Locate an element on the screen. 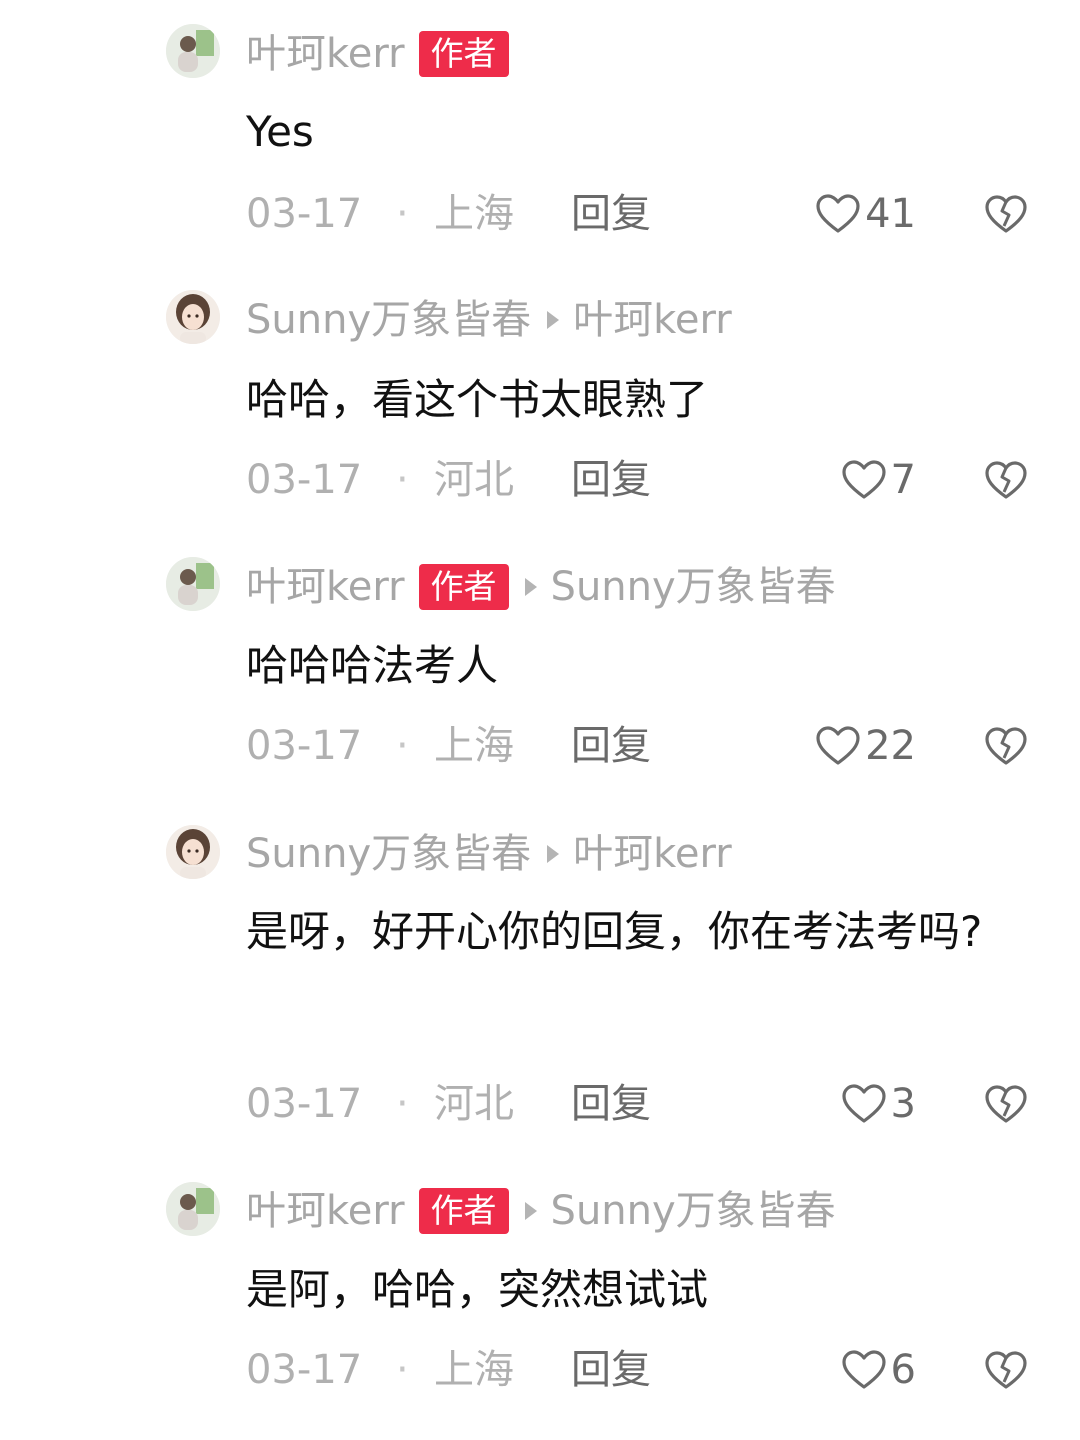  comment-text: Yes is located at coordinates (280, 131).